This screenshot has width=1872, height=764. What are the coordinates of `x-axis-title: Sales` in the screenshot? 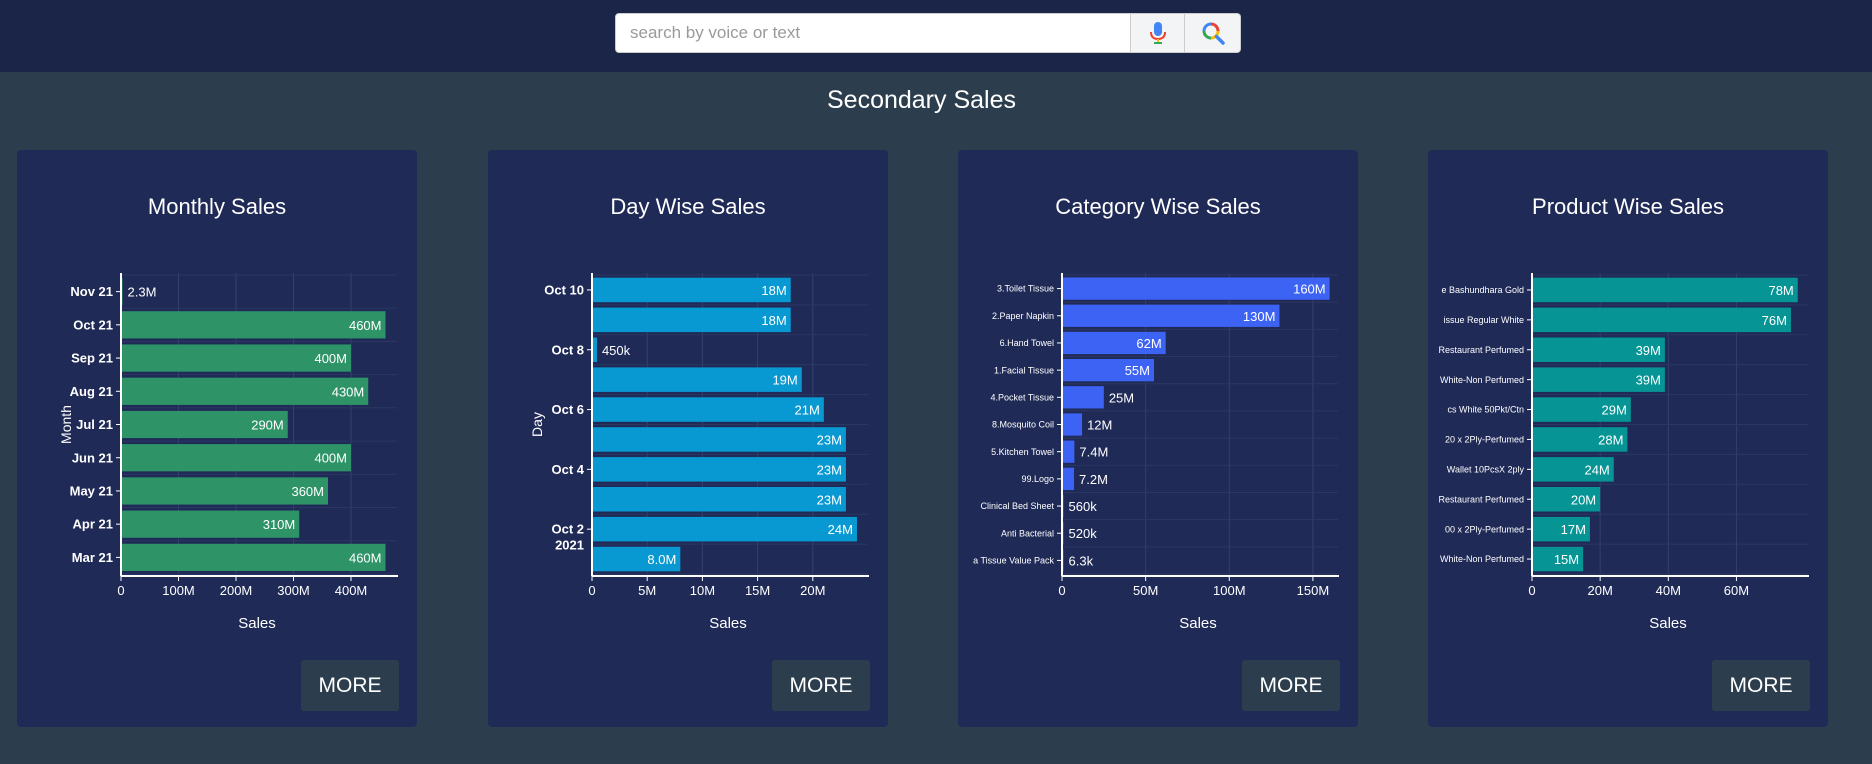 It's located at (1198, 623).